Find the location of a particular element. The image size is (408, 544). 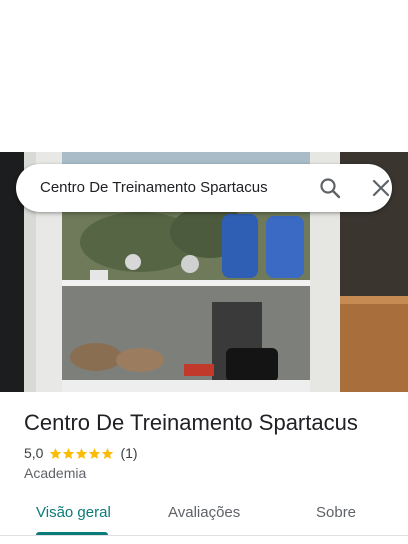

rating-row: 5,0 (1) is located at coordinates (81, 453).